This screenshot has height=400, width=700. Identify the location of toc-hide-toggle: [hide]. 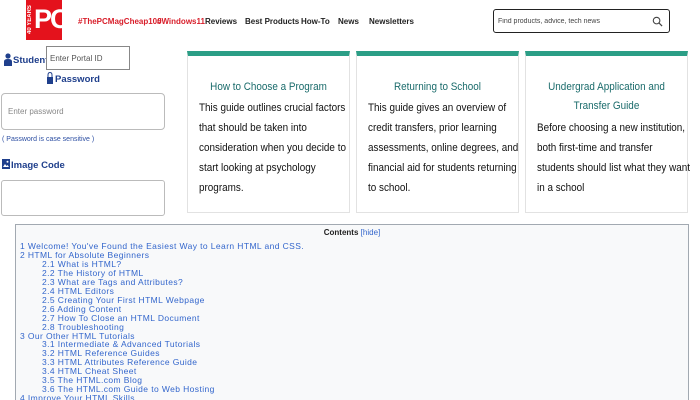
(371, 232).